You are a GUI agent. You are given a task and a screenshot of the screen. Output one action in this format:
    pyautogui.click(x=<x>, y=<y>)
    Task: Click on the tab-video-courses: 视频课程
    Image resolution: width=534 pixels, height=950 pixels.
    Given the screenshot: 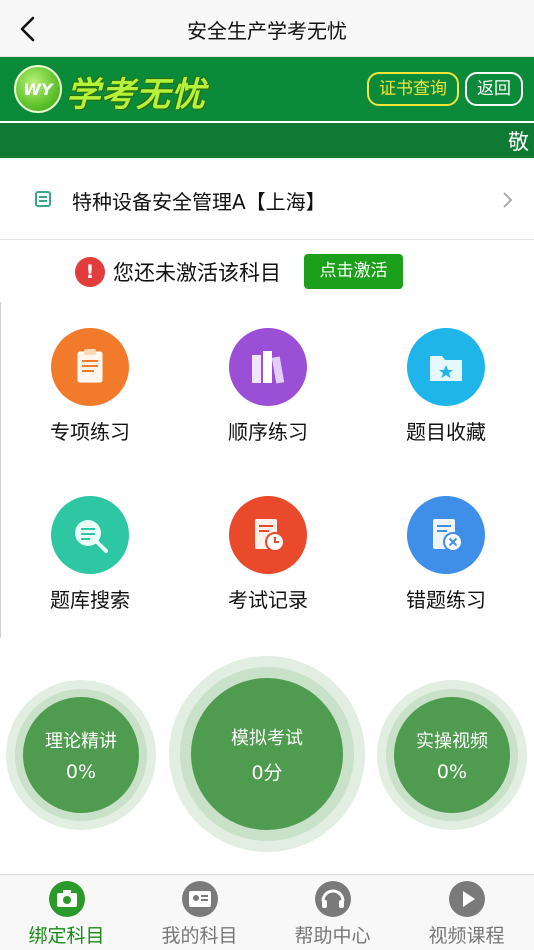 What is the action you would take?
    pyautogui.click(x=466, y=912)
    